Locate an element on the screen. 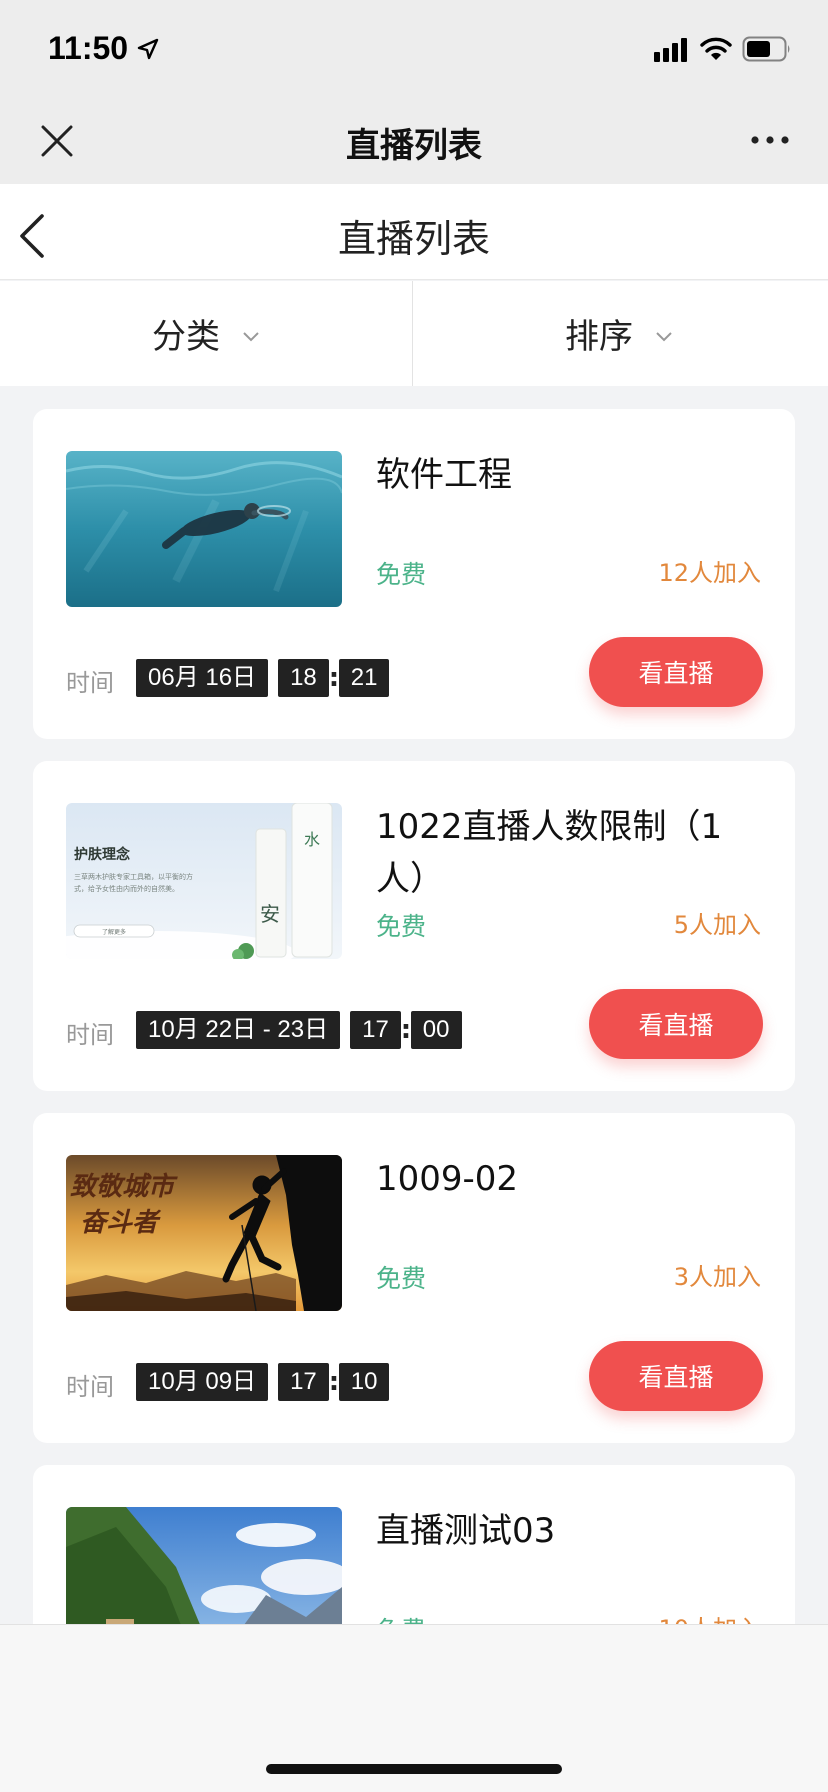 This screenshot has width=828, height=1792. battery-icon is located at coordinates (766, 49).